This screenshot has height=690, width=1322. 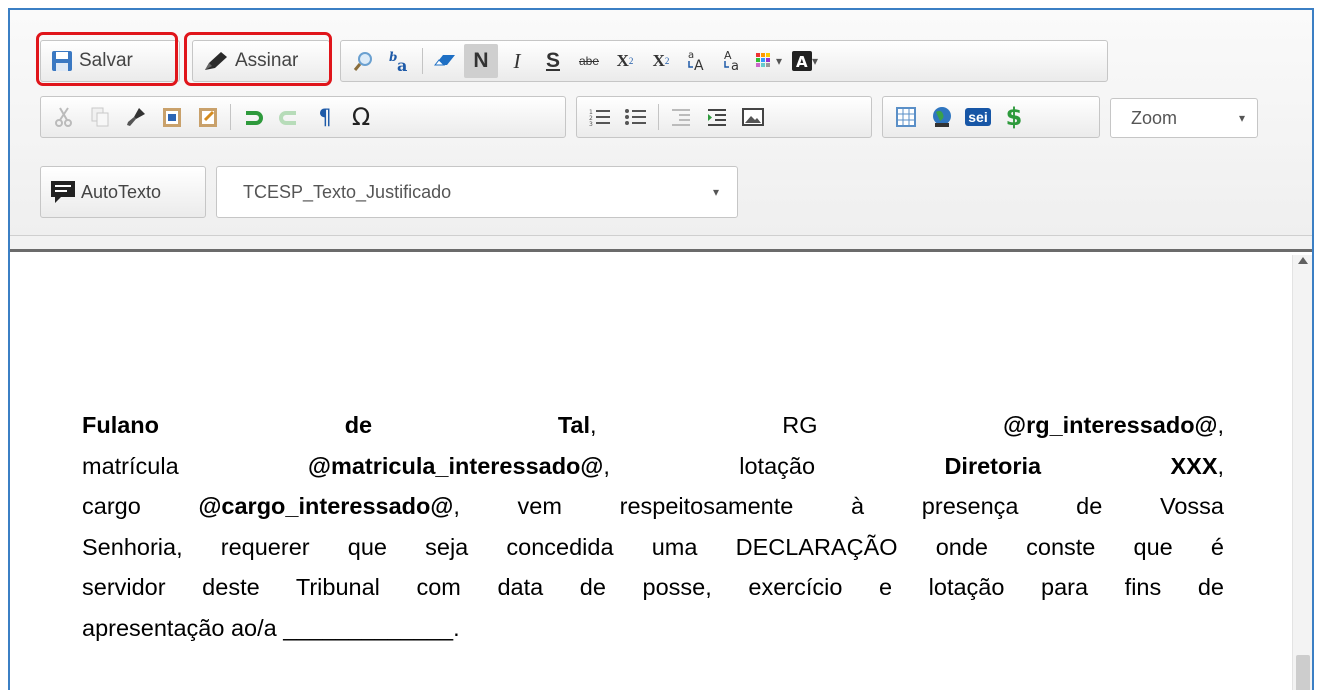 I want to click on dollar-button: $, so click(x=1014, y=117).